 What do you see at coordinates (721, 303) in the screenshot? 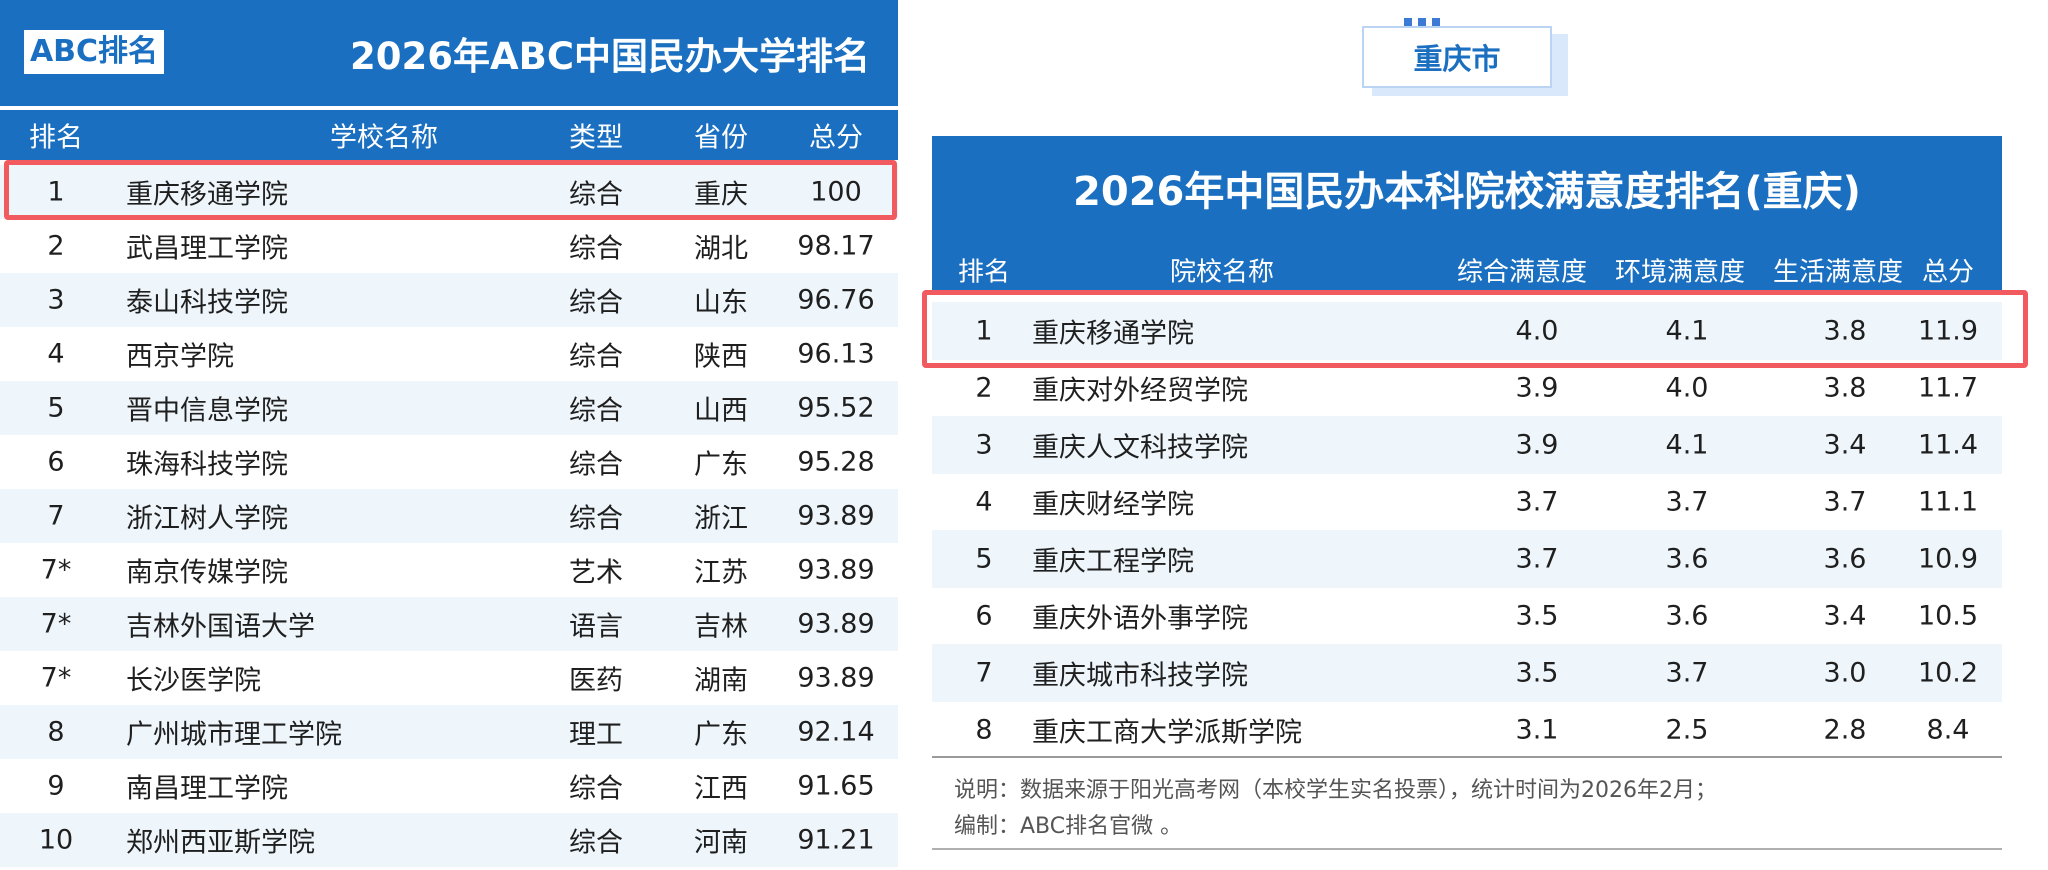
I see `province-cell: 山东` at bounding box center [721, 303].